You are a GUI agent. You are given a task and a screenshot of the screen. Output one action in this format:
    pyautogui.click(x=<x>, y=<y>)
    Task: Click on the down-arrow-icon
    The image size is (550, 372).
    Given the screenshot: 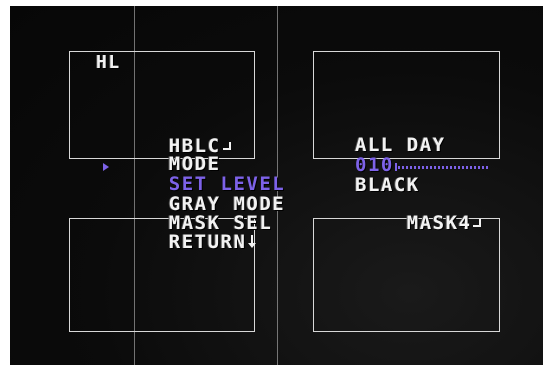 What is the action you would take?
    pyautogui.click(x=252, y=241)
    